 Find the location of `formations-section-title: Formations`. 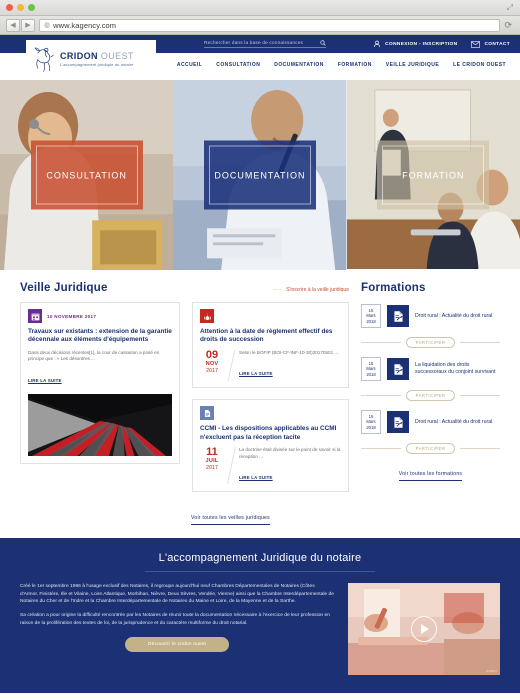

formations-section-title: Formations is located at coordinates (393, 288).